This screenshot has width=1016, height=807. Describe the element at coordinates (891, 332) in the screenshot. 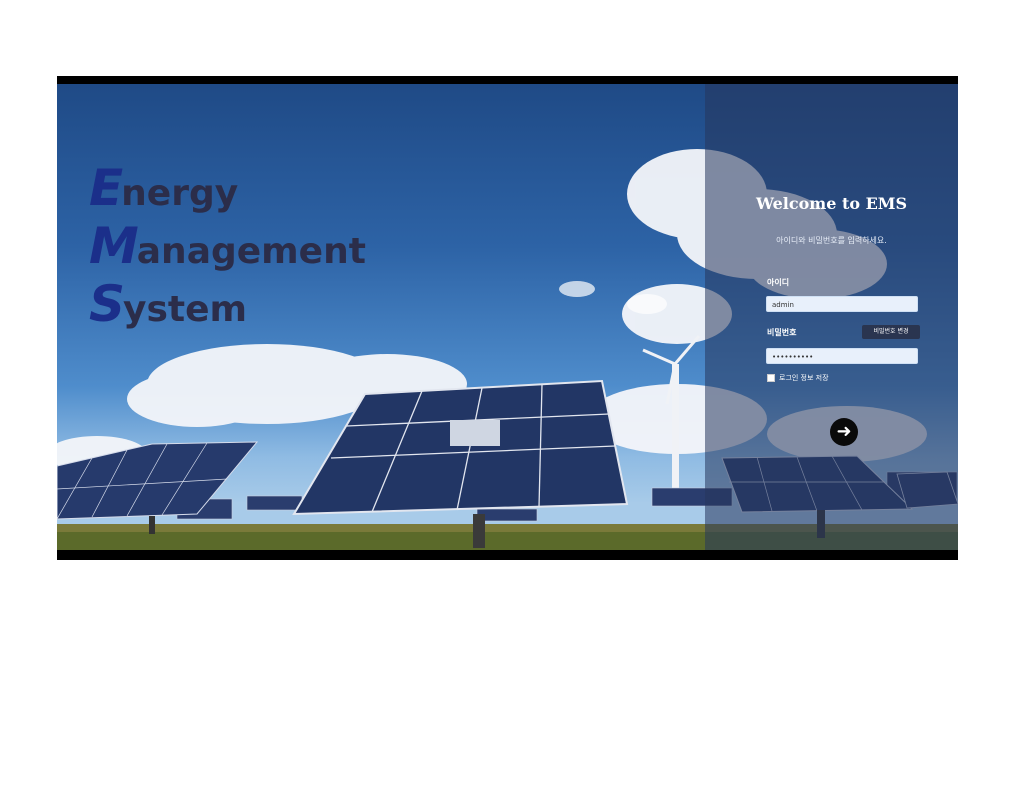

I see `change-password-button: 비밀번호 변경` at that location.